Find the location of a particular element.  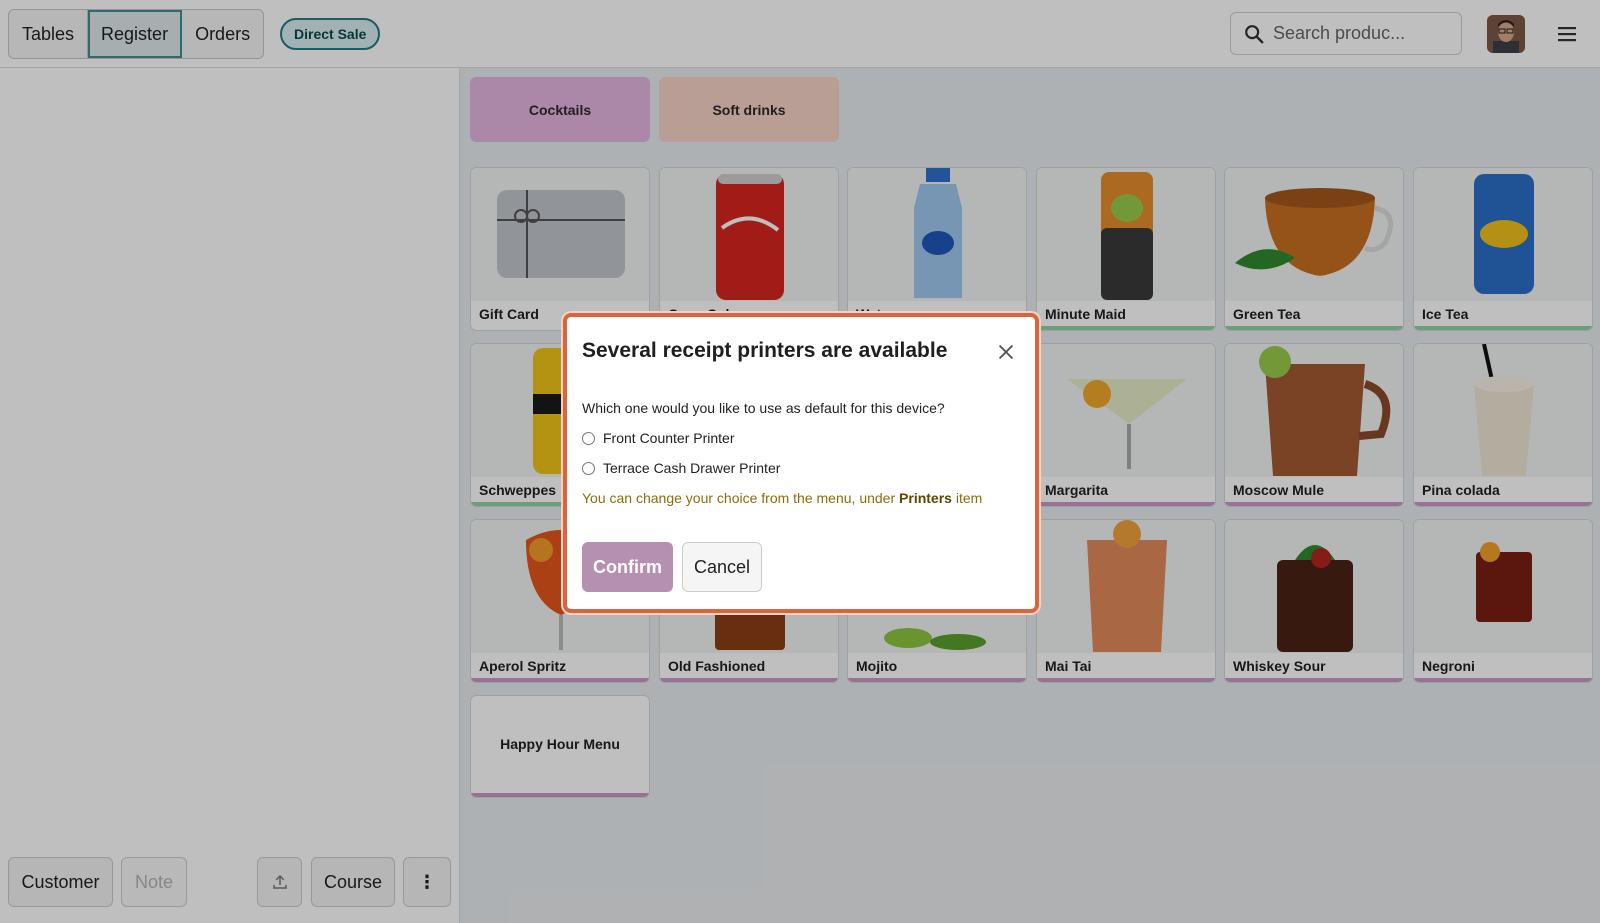

close-icon is located at coordinates (1006, 352).